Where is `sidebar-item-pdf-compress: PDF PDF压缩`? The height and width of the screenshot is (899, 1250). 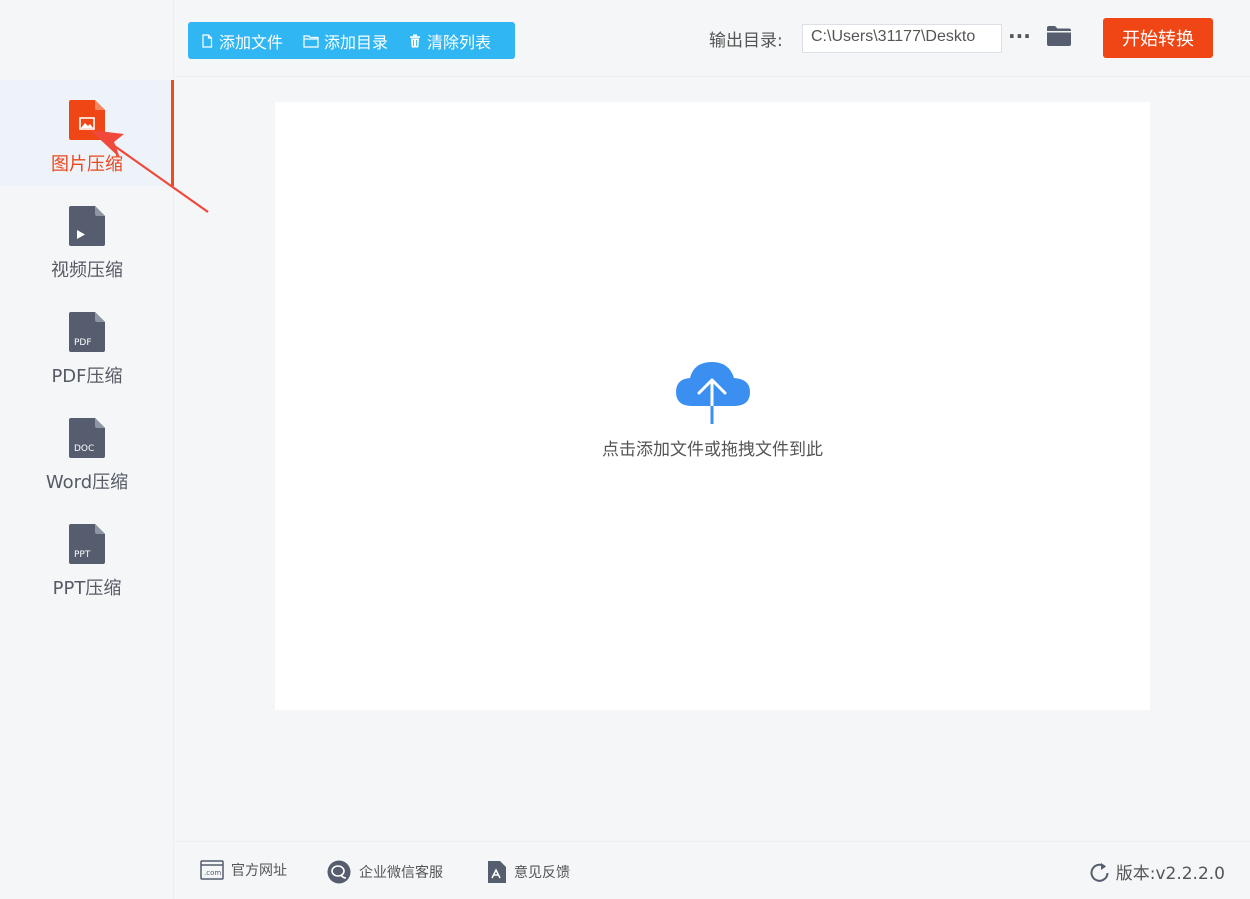 sidebar-item-pdf-compress: PDF PDF压缩 is located at coordinates (87, 345).